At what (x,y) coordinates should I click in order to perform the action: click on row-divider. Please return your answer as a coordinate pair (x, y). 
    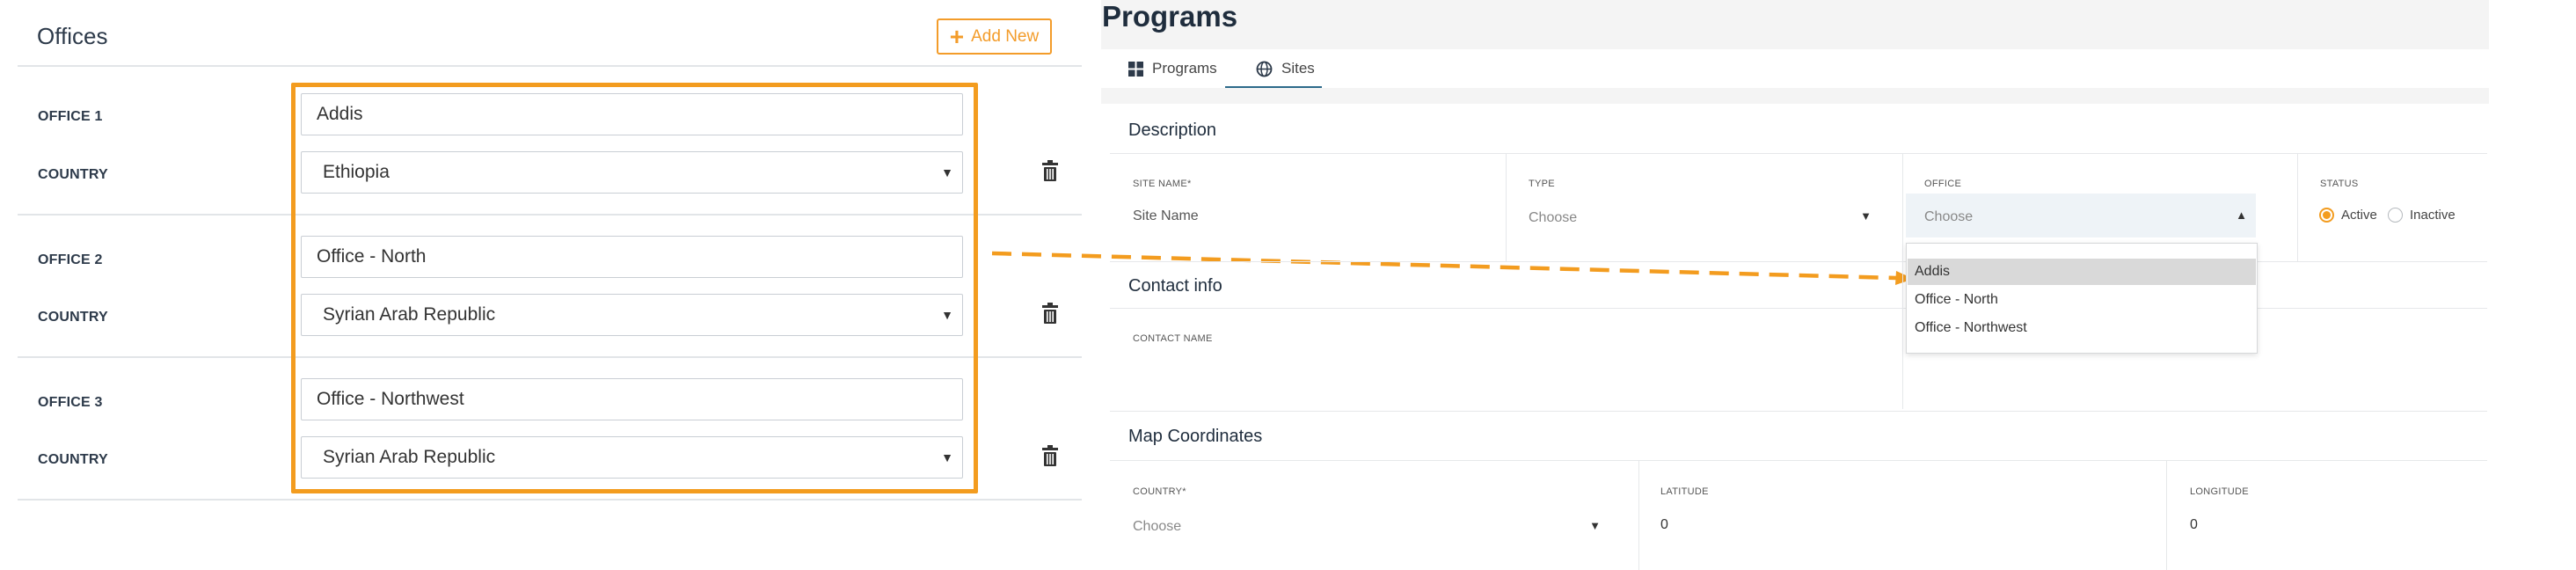
    Looking at the image, I should click on (550, 500).